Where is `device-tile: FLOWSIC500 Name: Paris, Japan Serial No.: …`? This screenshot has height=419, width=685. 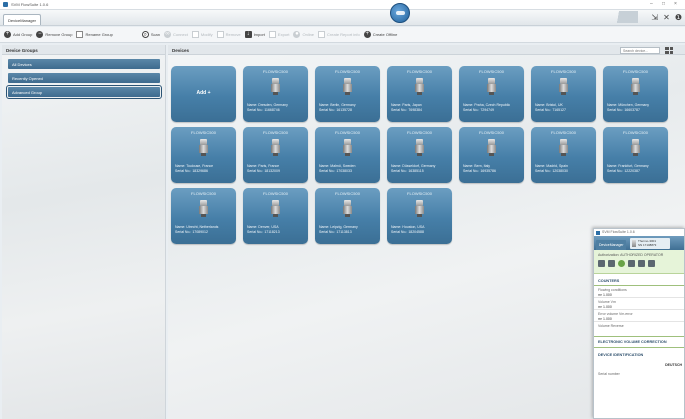
device-tile: FLOWSIC500 Name: Paris, Japan Serial No.: … is located at coordinates (419, 94).